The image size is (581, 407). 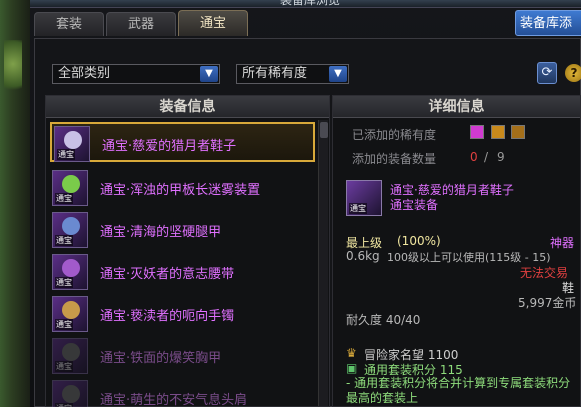 I want to click on help-icon: ?, so click(x=573, y=73).